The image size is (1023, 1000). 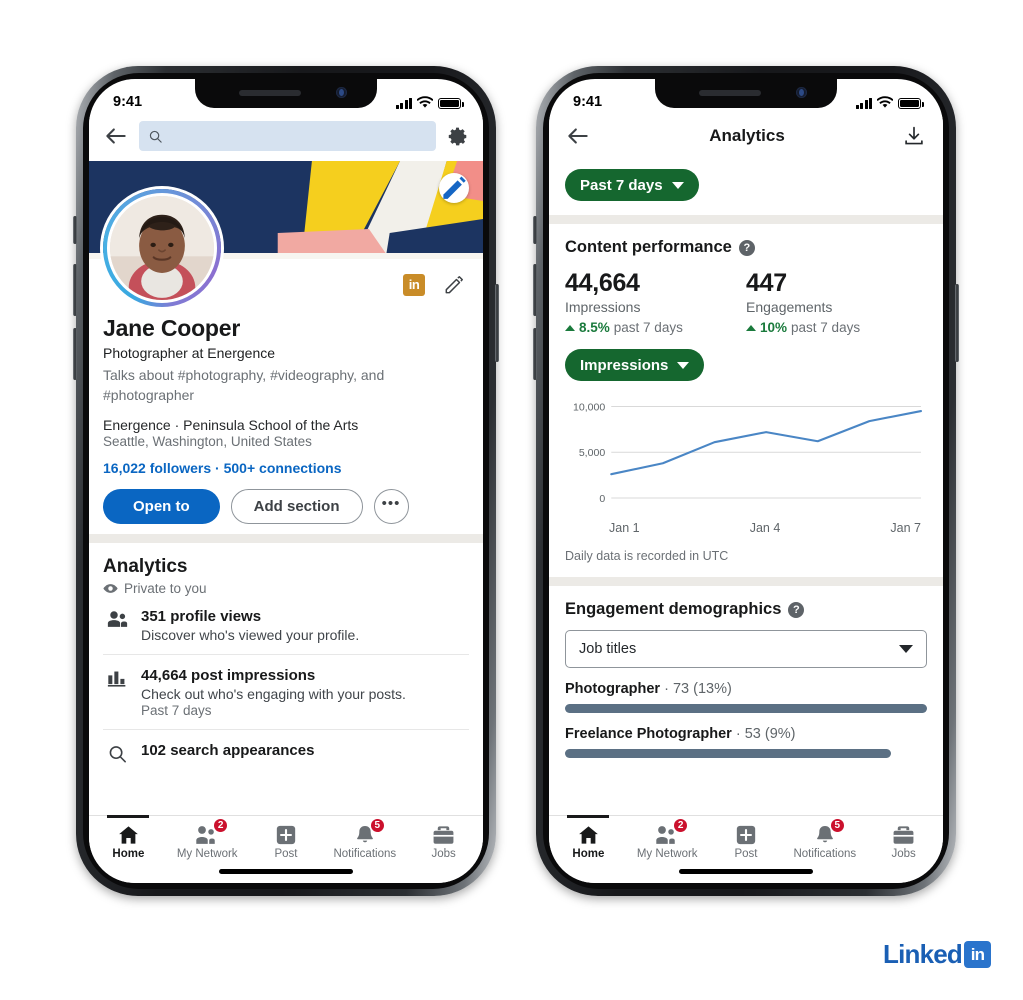 What do you see at coordinates (286, 588) in the screenshot?
I see `analytics-privacy: Private to you` at bounding box center [286, 588].